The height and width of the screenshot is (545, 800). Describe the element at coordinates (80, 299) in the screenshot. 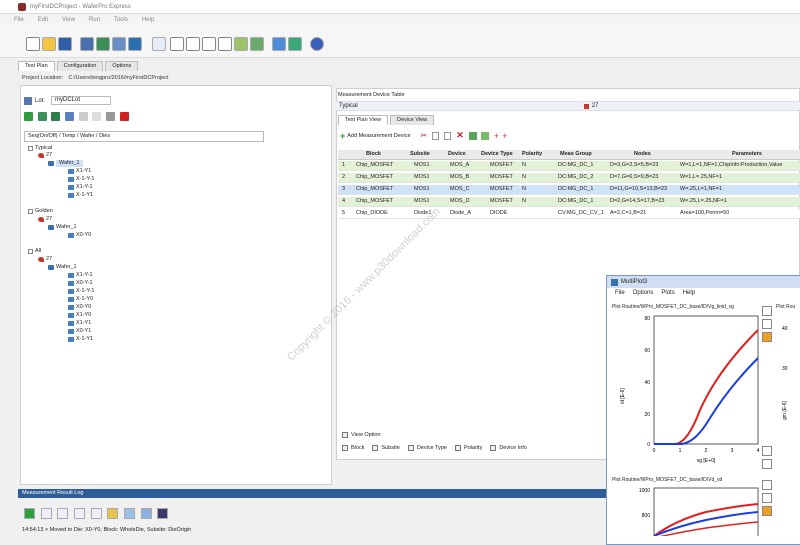

I see `tree-node: X-1-Y0` at that location.